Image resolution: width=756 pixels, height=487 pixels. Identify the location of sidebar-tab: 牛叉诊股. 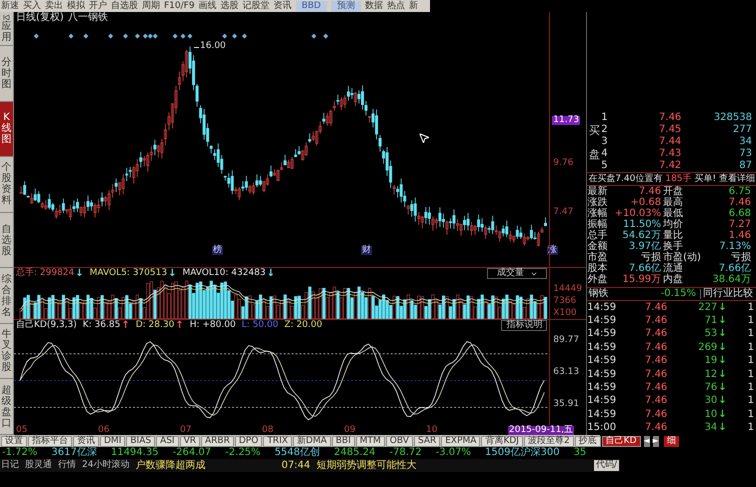
(6, 352).